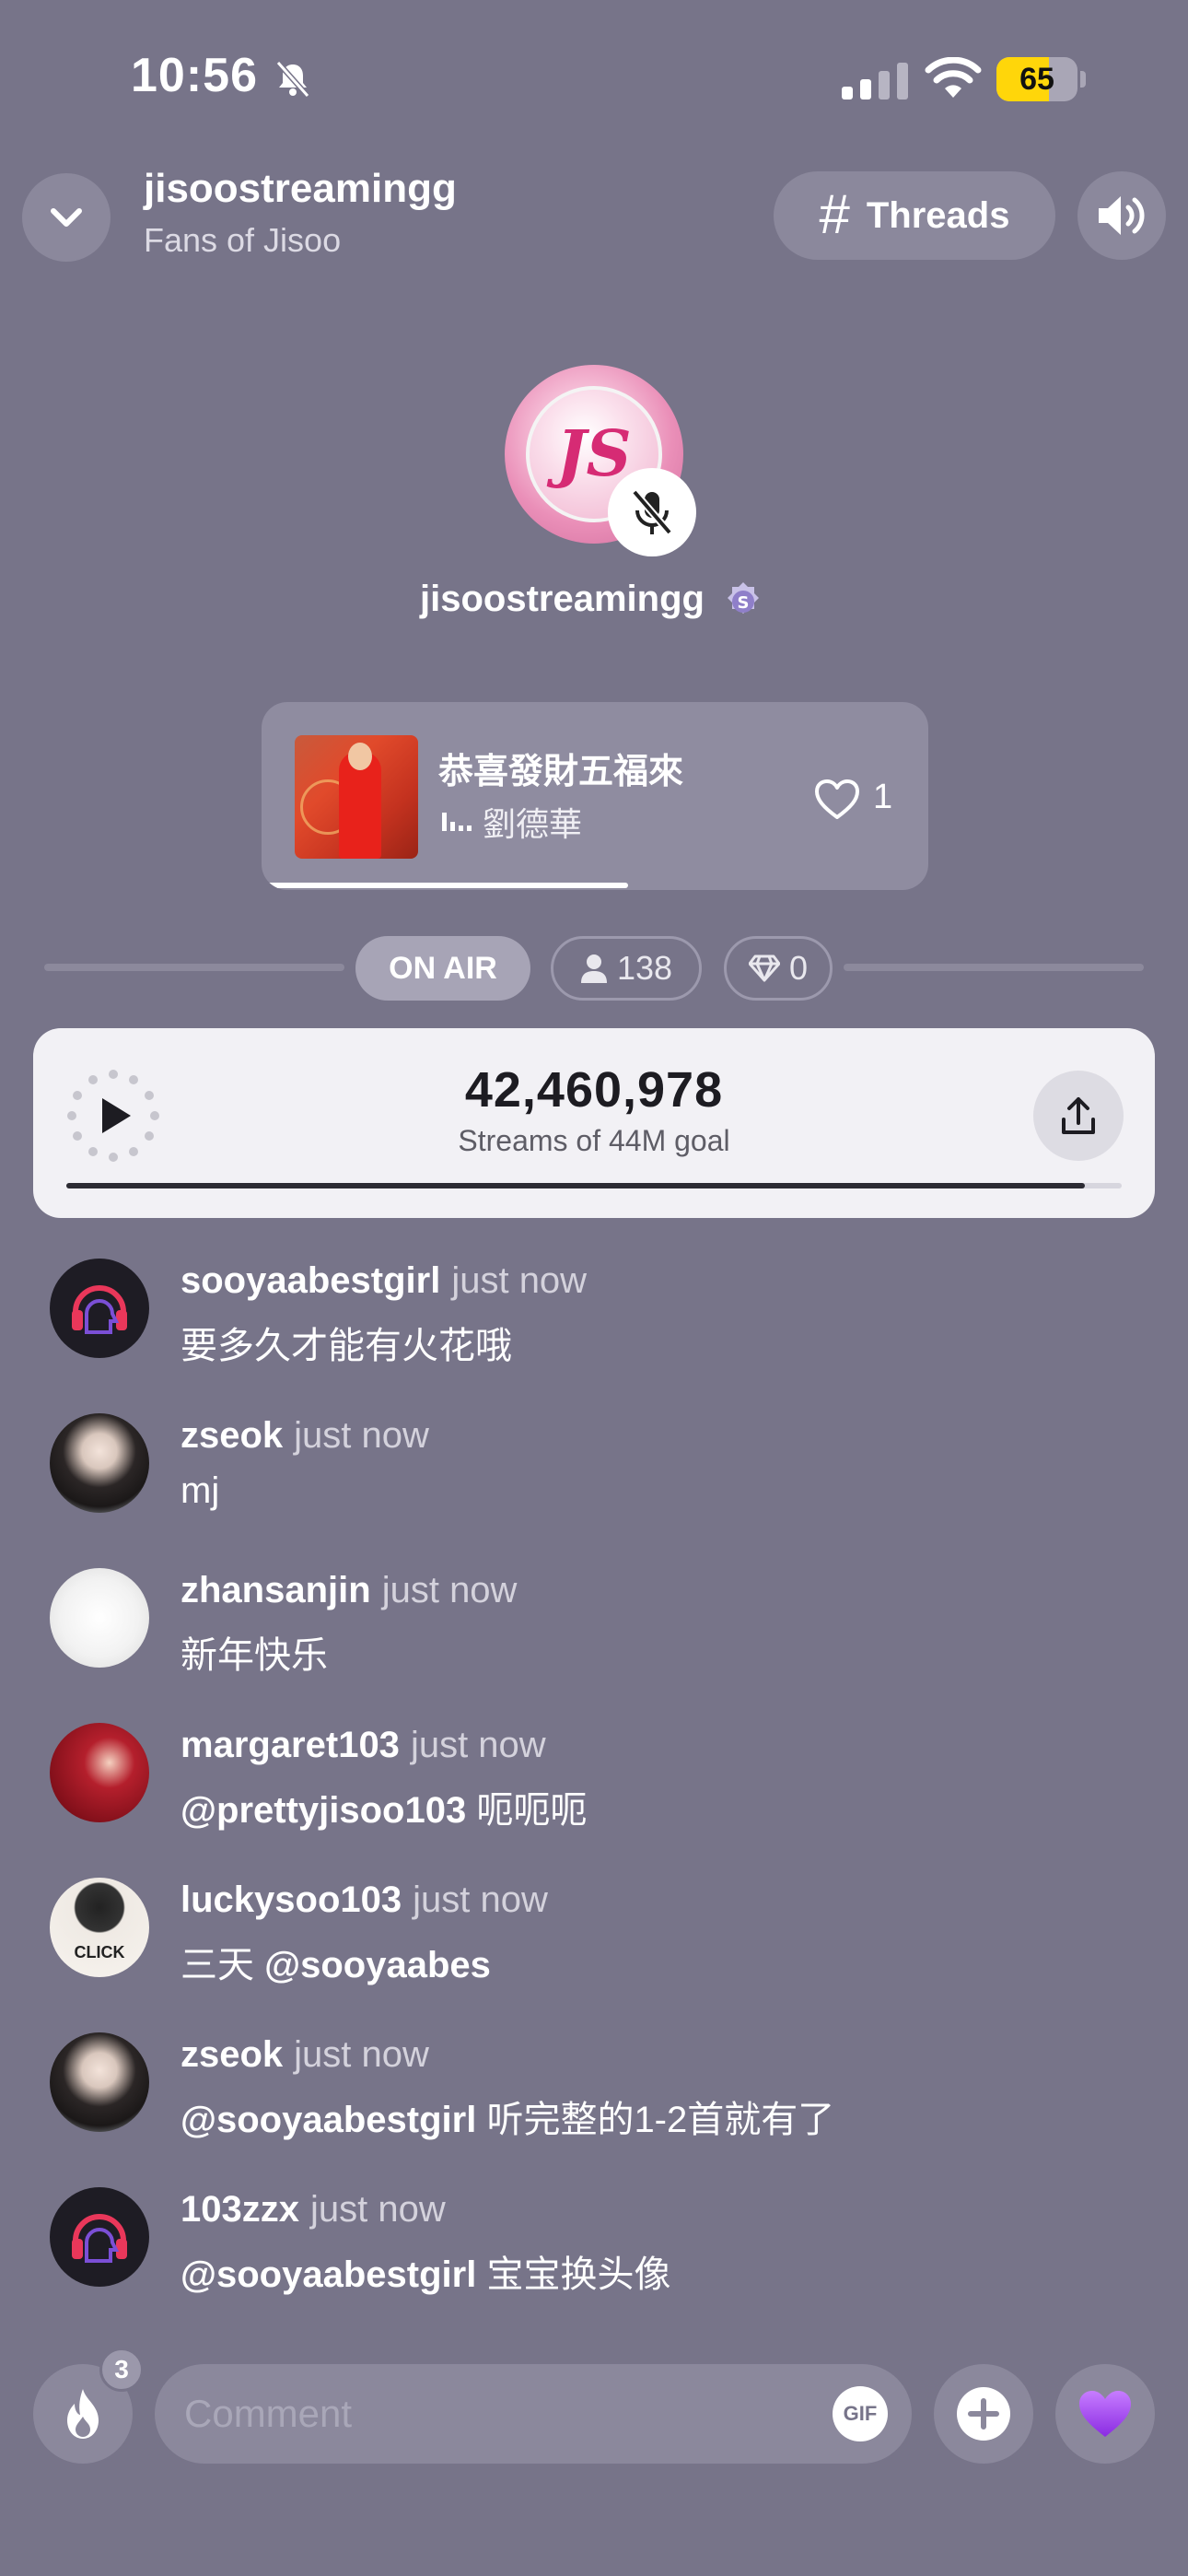 This screenshot has height=2576, width=1188. I want to click on track-progress, so click(445, 885).